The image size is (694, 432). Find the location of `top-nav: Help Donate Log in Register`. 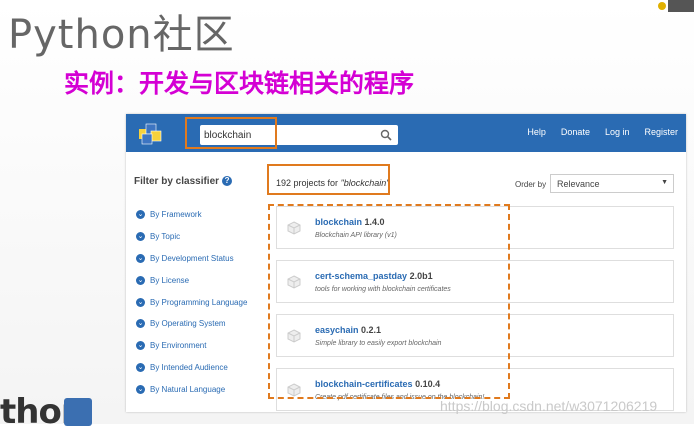

top-nav: Help Donate Log in Register is located at coordinates (602, 132).